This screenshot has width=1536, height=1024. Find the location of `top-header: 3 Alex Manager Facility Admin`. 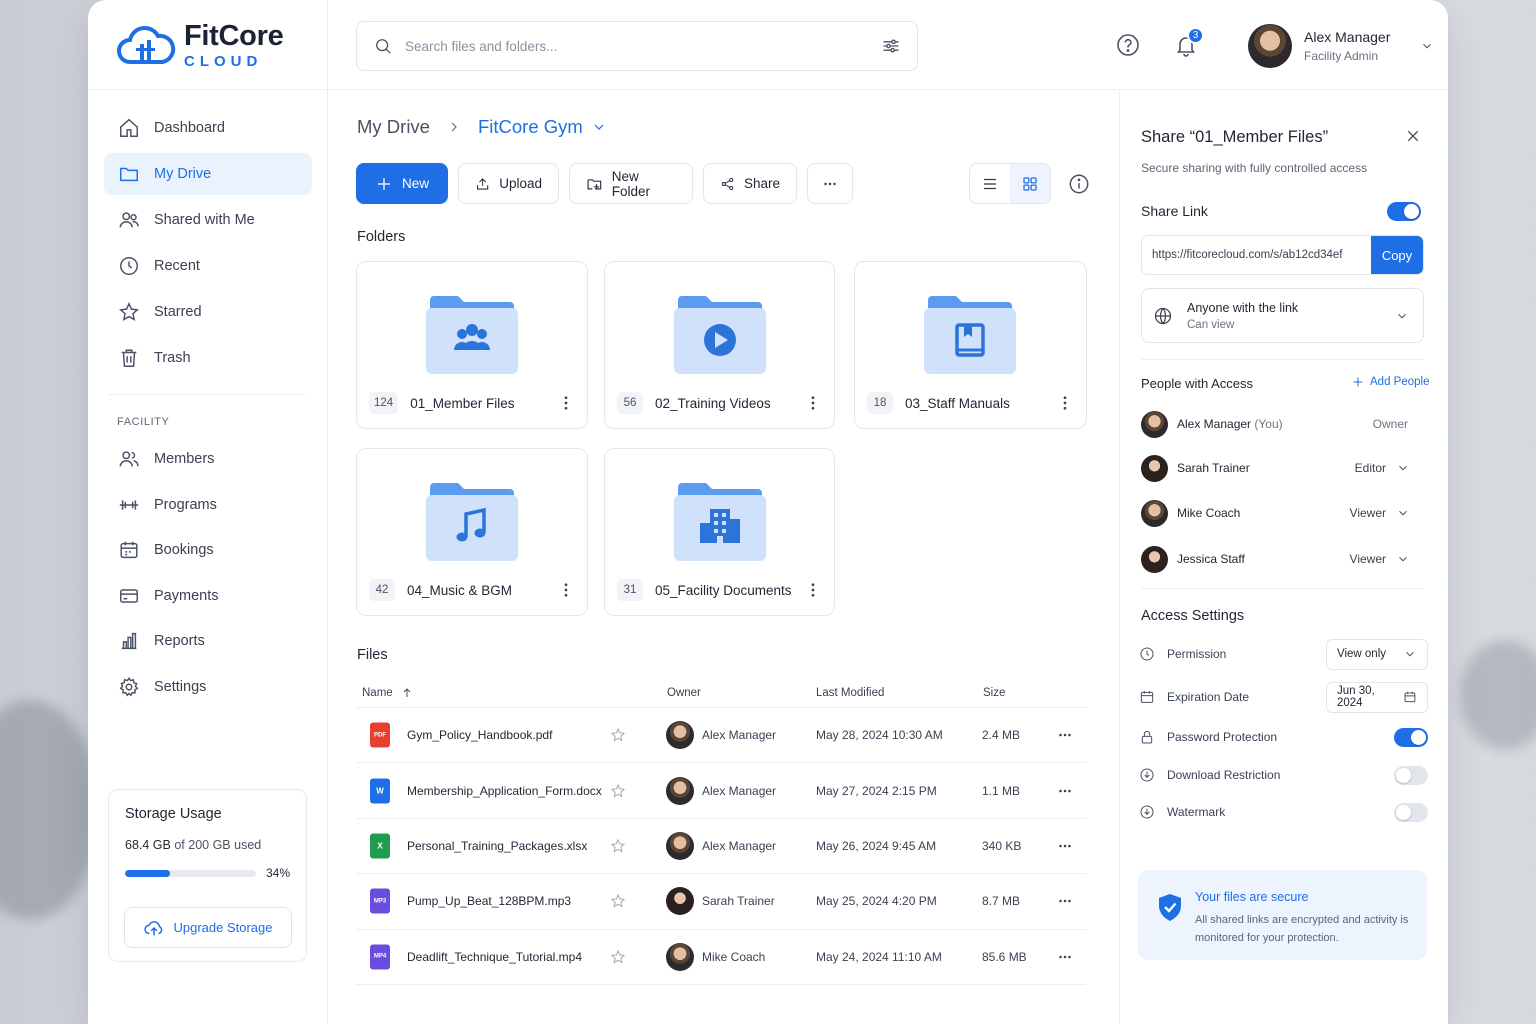

top-header: 3 Alex Manager Facility Admin is located at coordinates (888, 45).